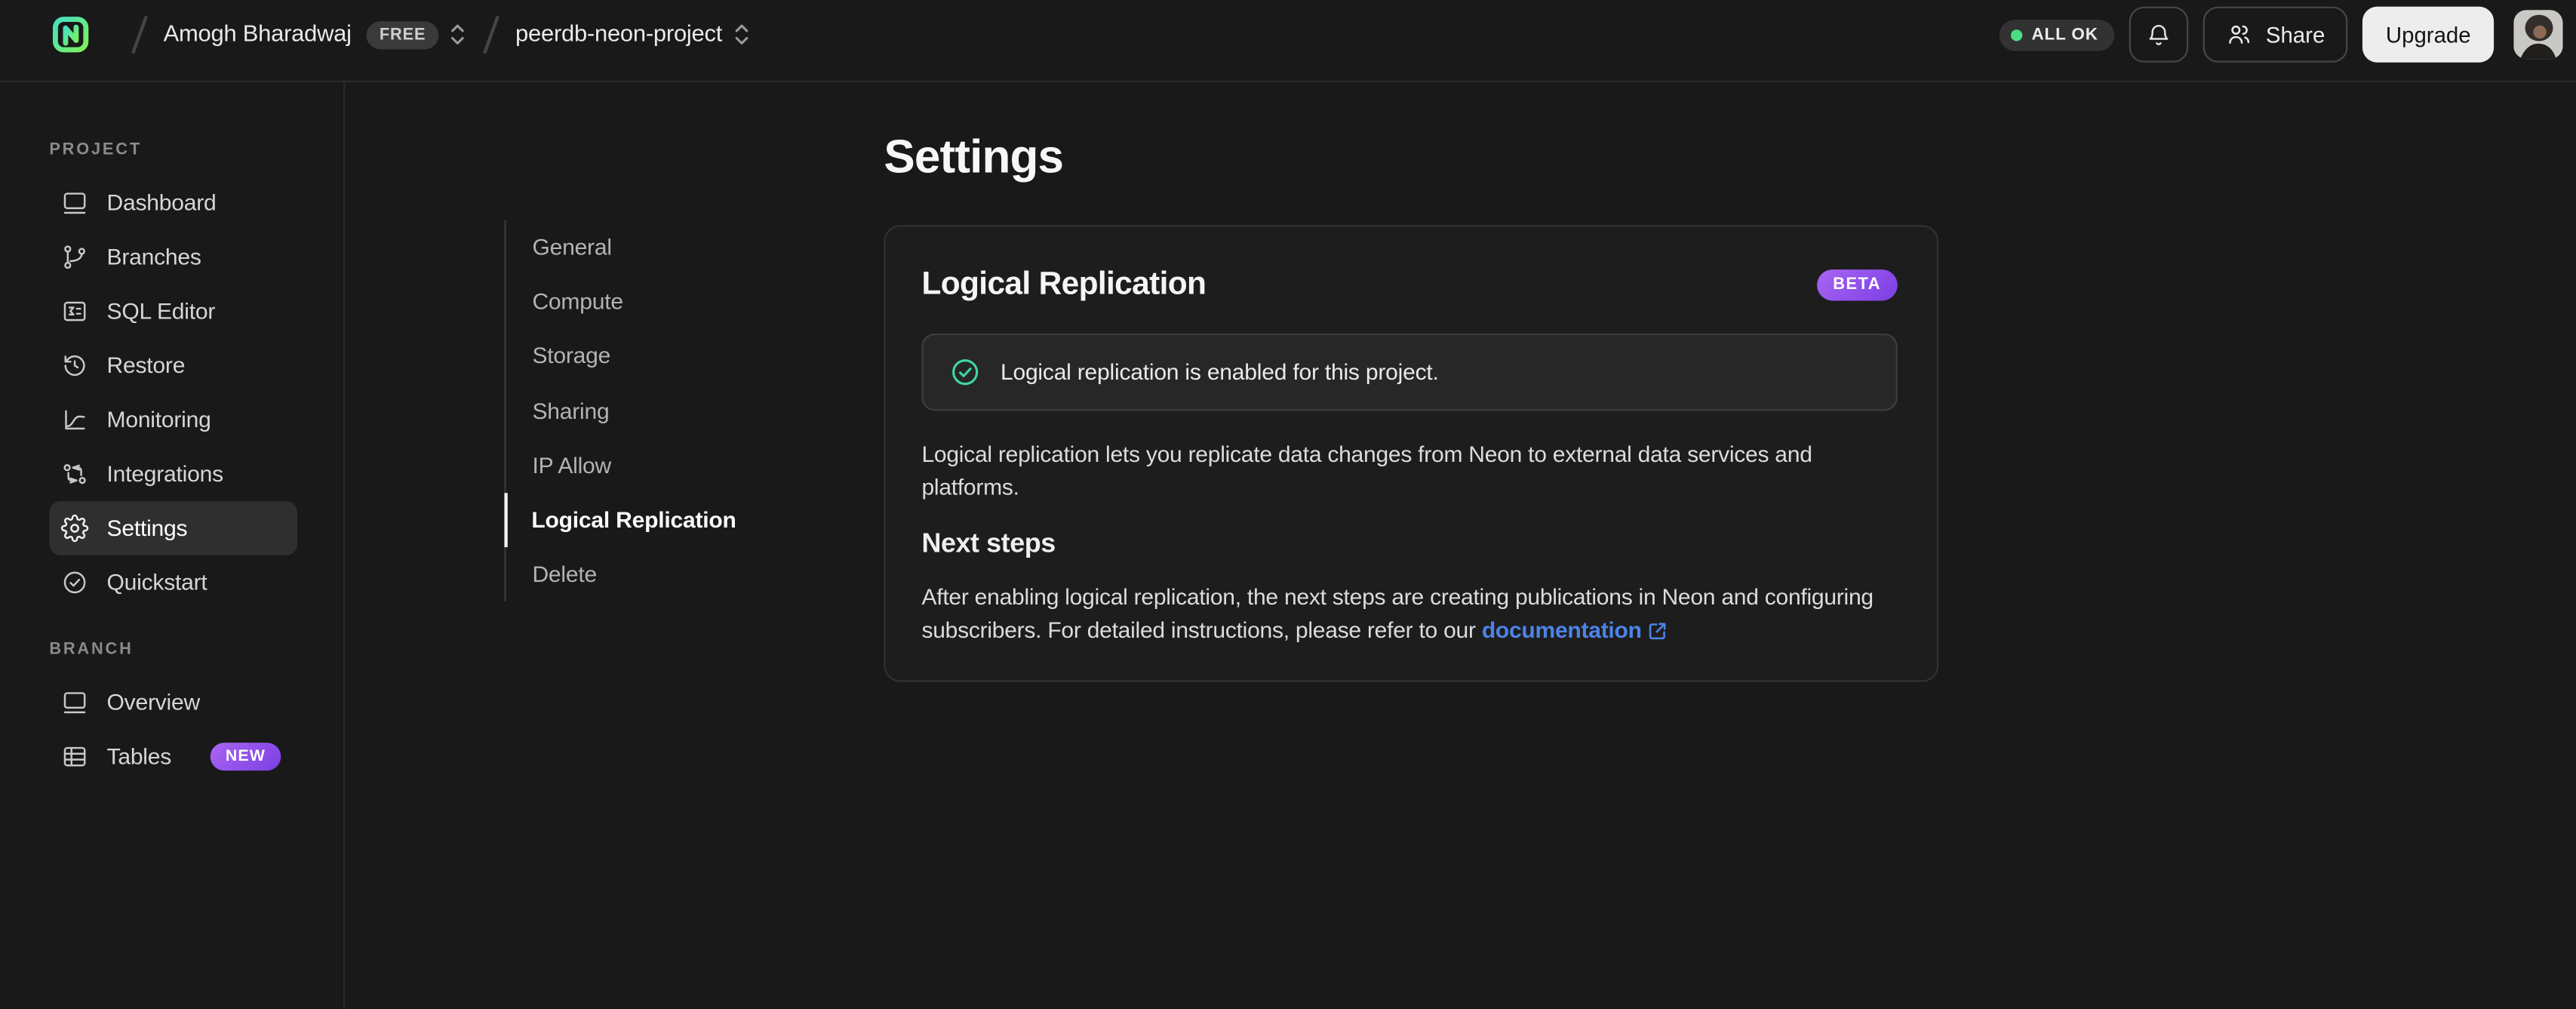  What do you see at coordinates (91, 650) in the screenshot?
I see `sidebar-section-branch: BRANCH` at bounding box center [91, 650].